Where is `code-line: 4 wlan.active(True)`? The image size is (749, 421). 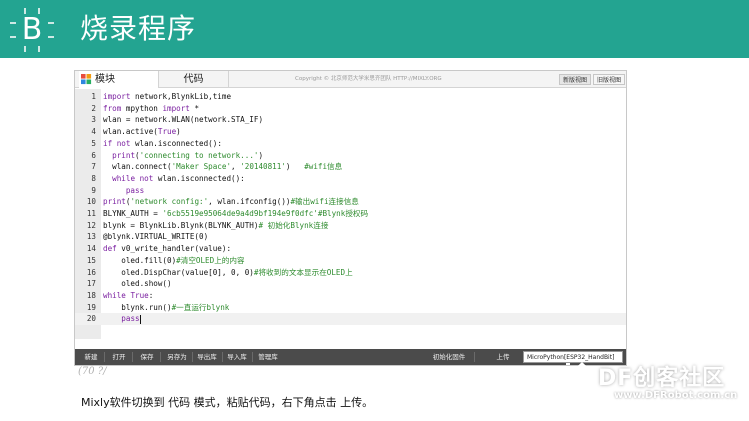 code-line: 4 wlan.active(True) is located at coordinates (350, 132).